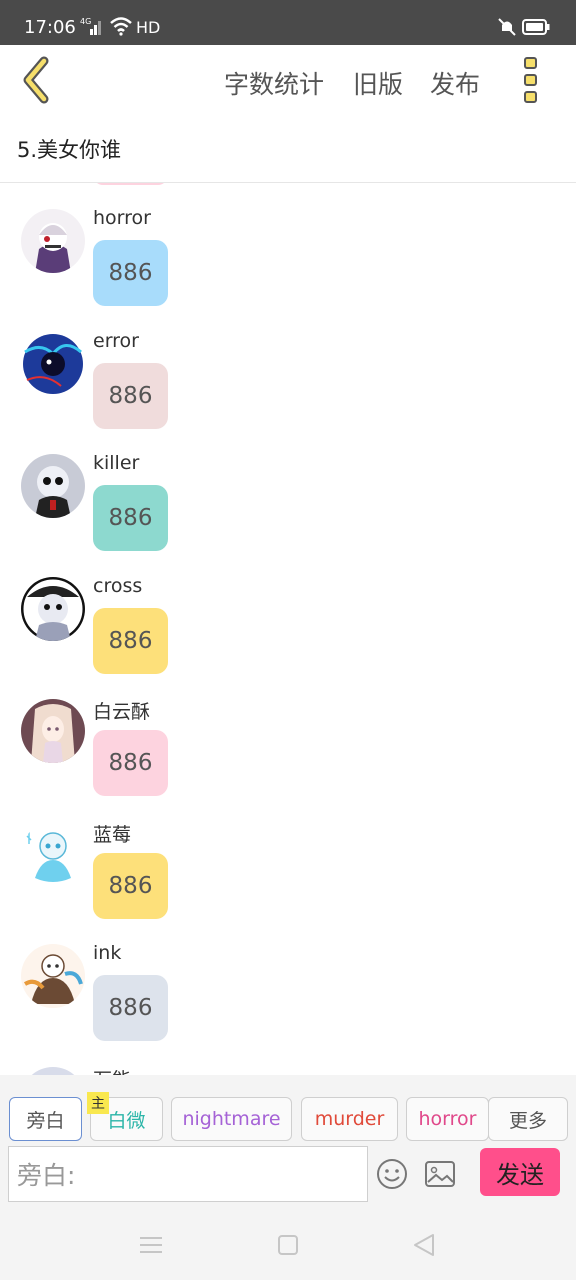  What do you see at coordinates (112, 835) in the screenshot?
I see `message-author: 蓝莓` at bounding box center [112, 835].